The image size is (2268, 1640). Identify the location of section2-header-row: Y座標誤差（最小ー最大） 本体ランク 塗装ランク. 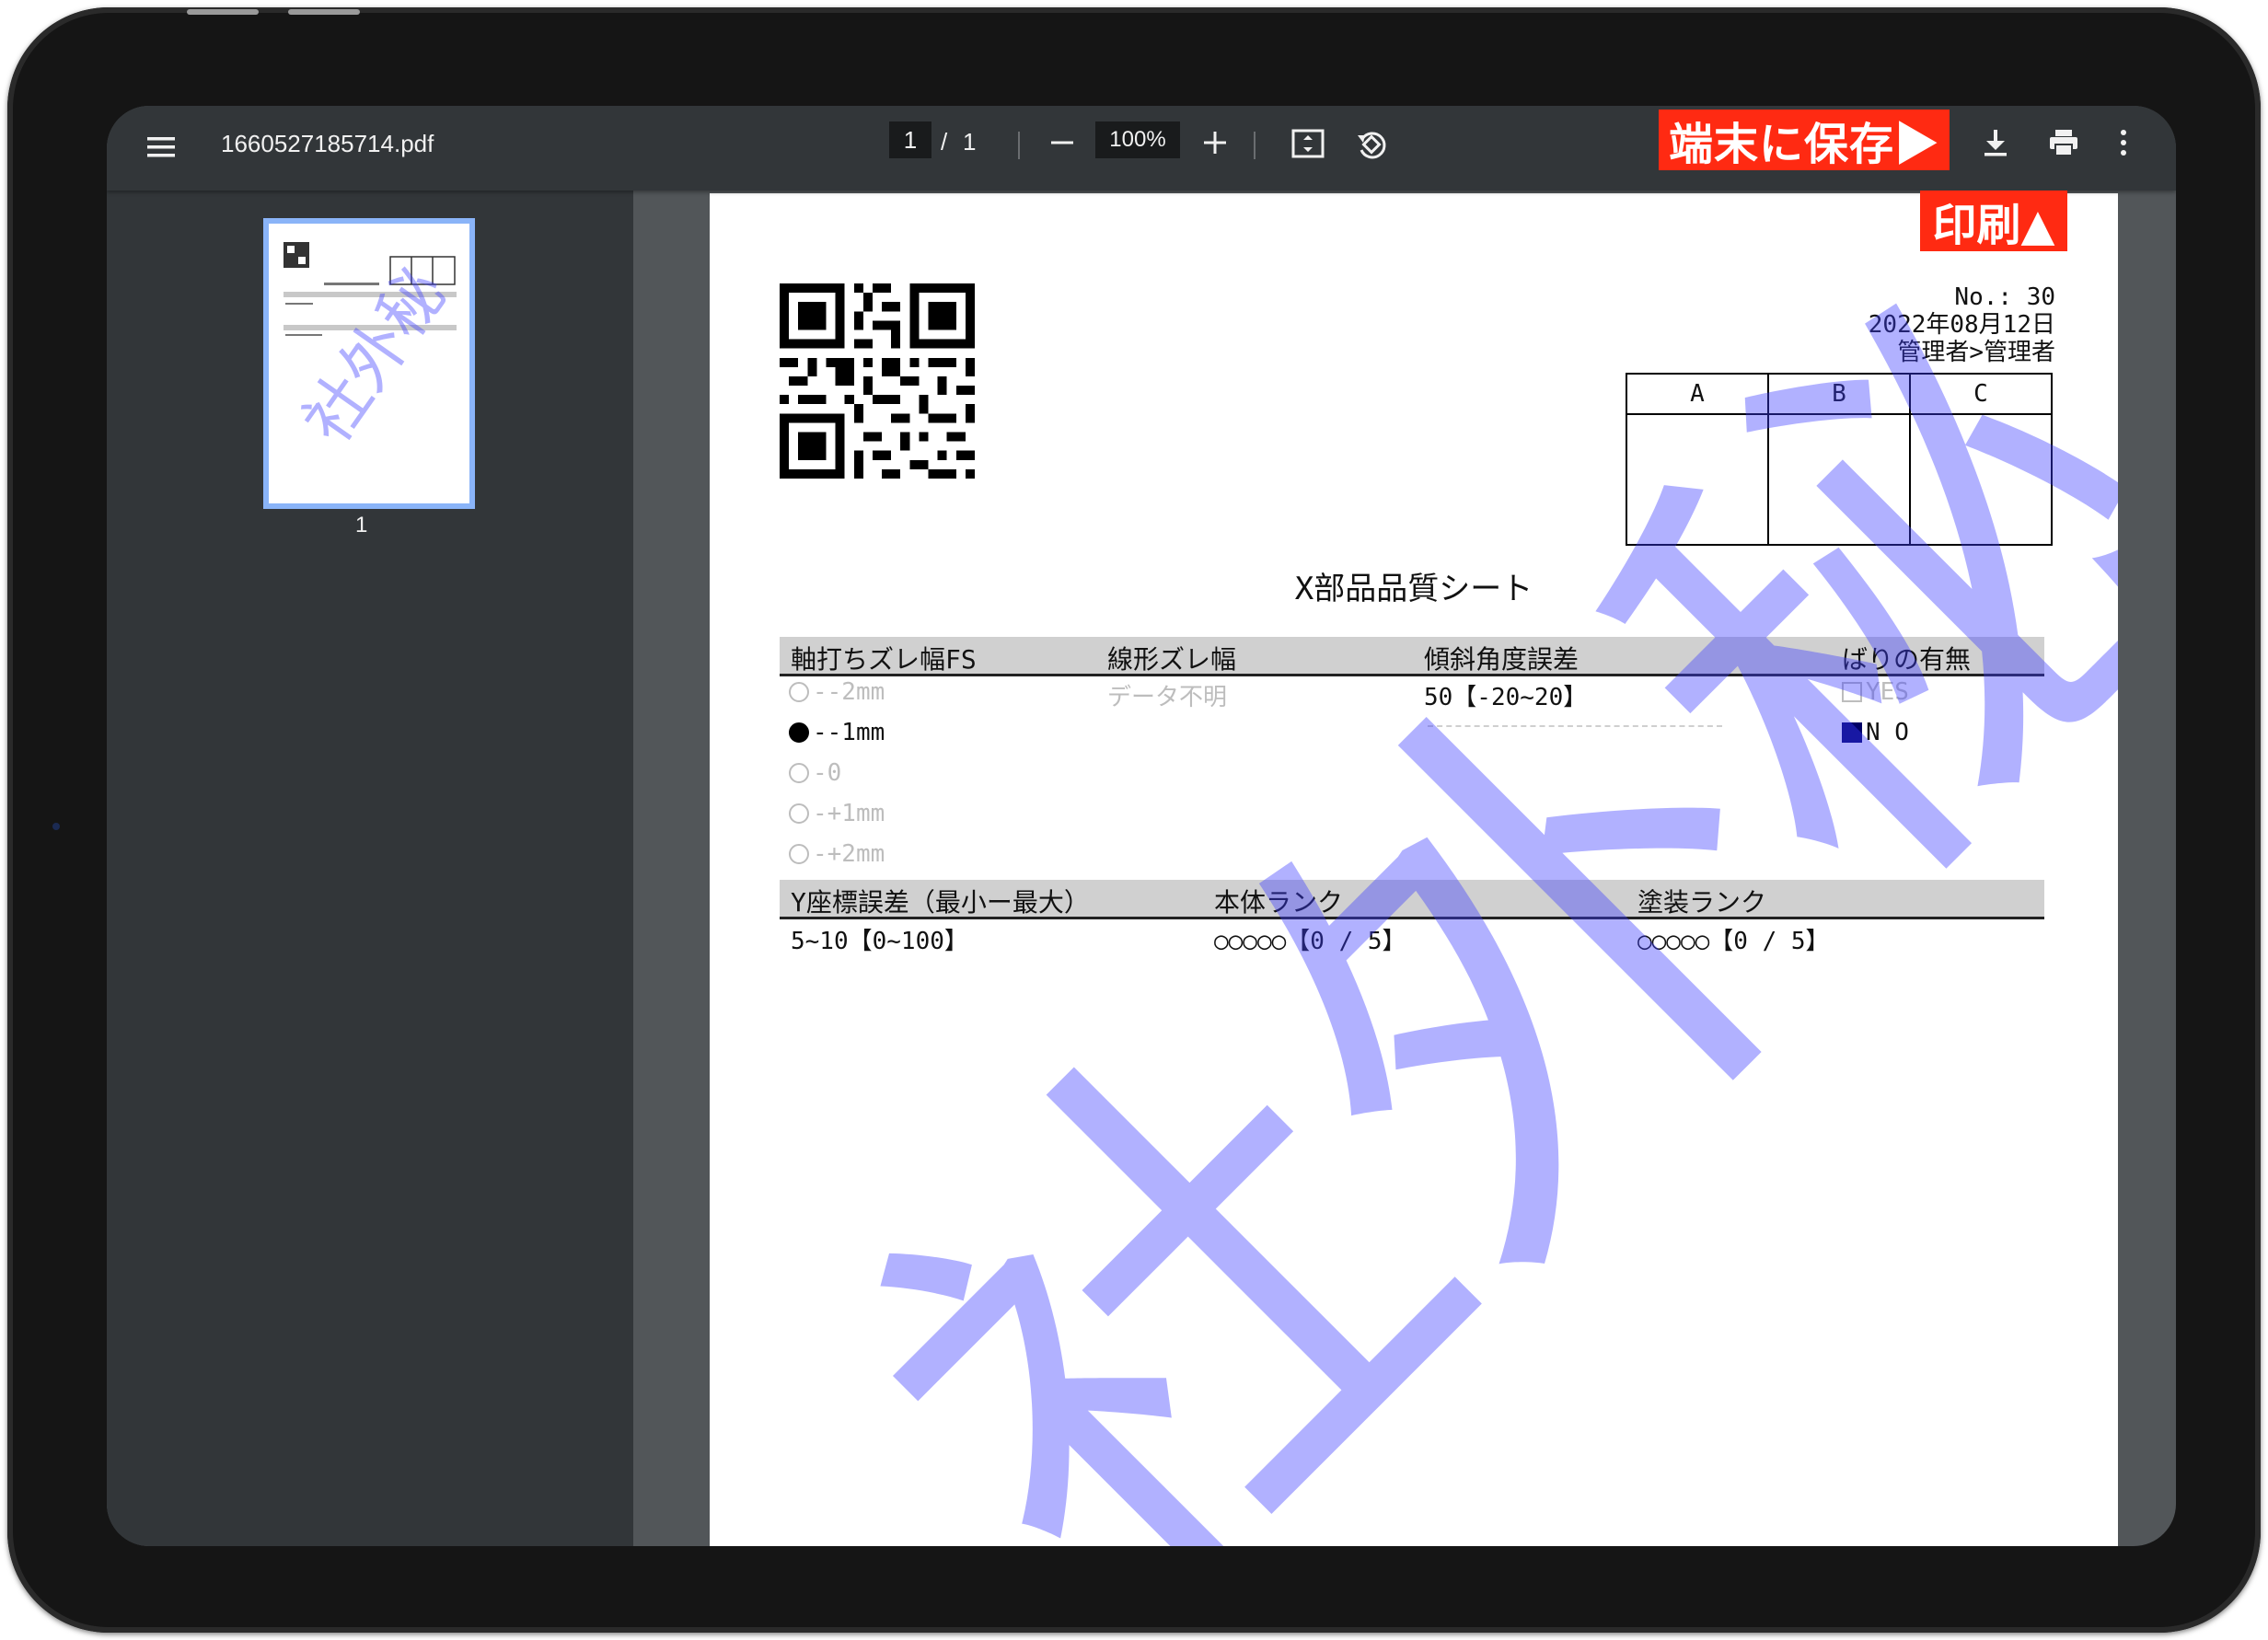
(1412, 900).